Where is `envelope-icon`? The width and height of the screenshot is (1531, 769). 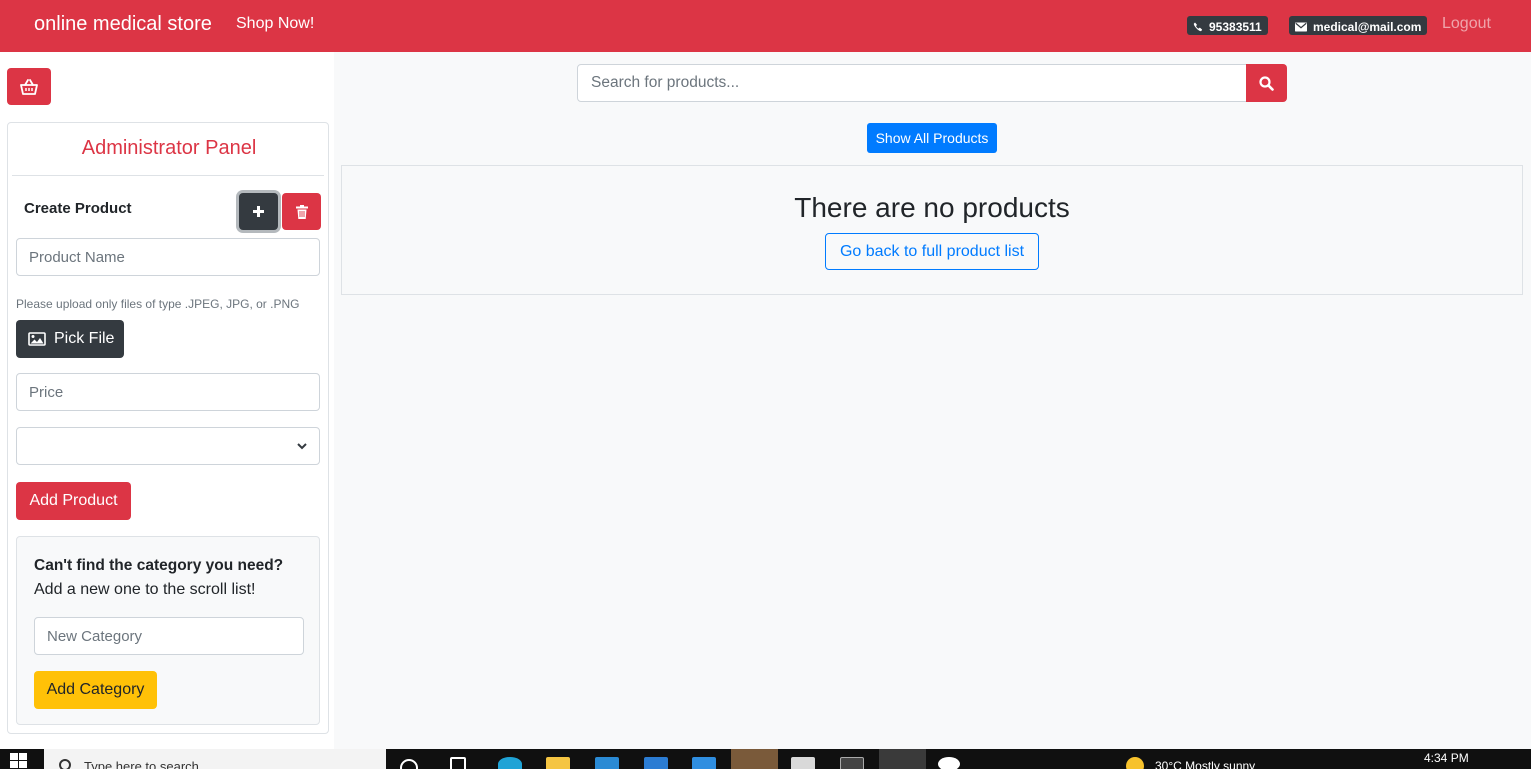 envelope-icon is located at coordinates (1301, 26).